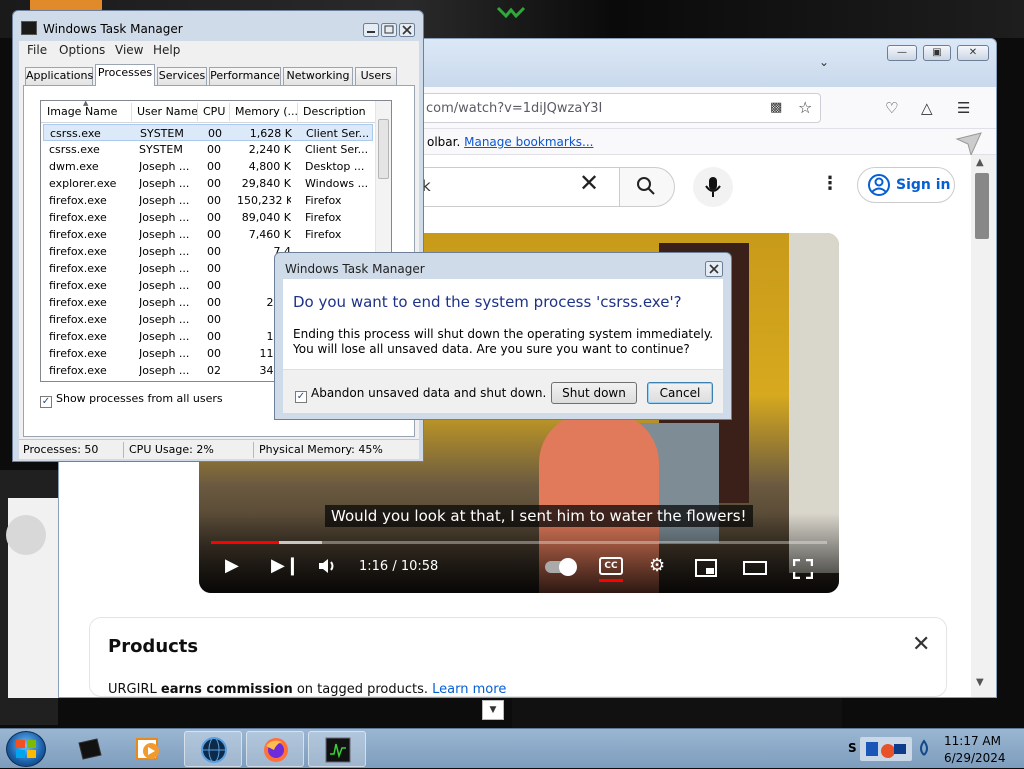 The height and width of the screenshot is (769, 1024). I want to click on minimize-icon, so click(371, 30).